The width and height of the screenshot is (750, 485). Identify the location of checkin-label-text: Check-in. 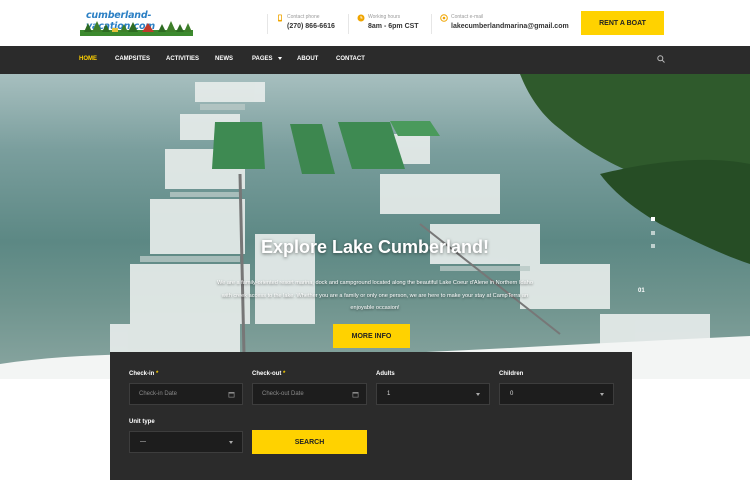
(142, 374).